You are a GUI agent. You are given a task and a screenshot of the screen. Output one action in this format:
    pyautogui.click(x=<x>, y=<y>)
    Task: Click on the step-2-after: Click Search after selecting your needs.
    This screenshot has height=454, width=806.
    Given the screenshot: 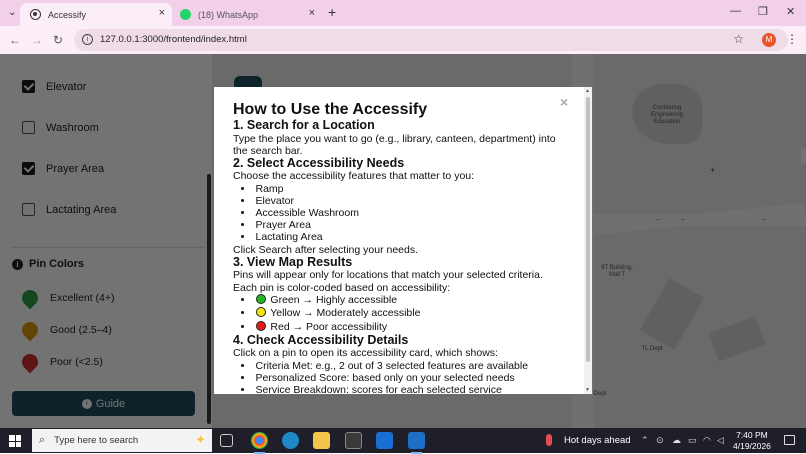 What is the action you would take?
    pyautogui.click(x=326, y=249)
    